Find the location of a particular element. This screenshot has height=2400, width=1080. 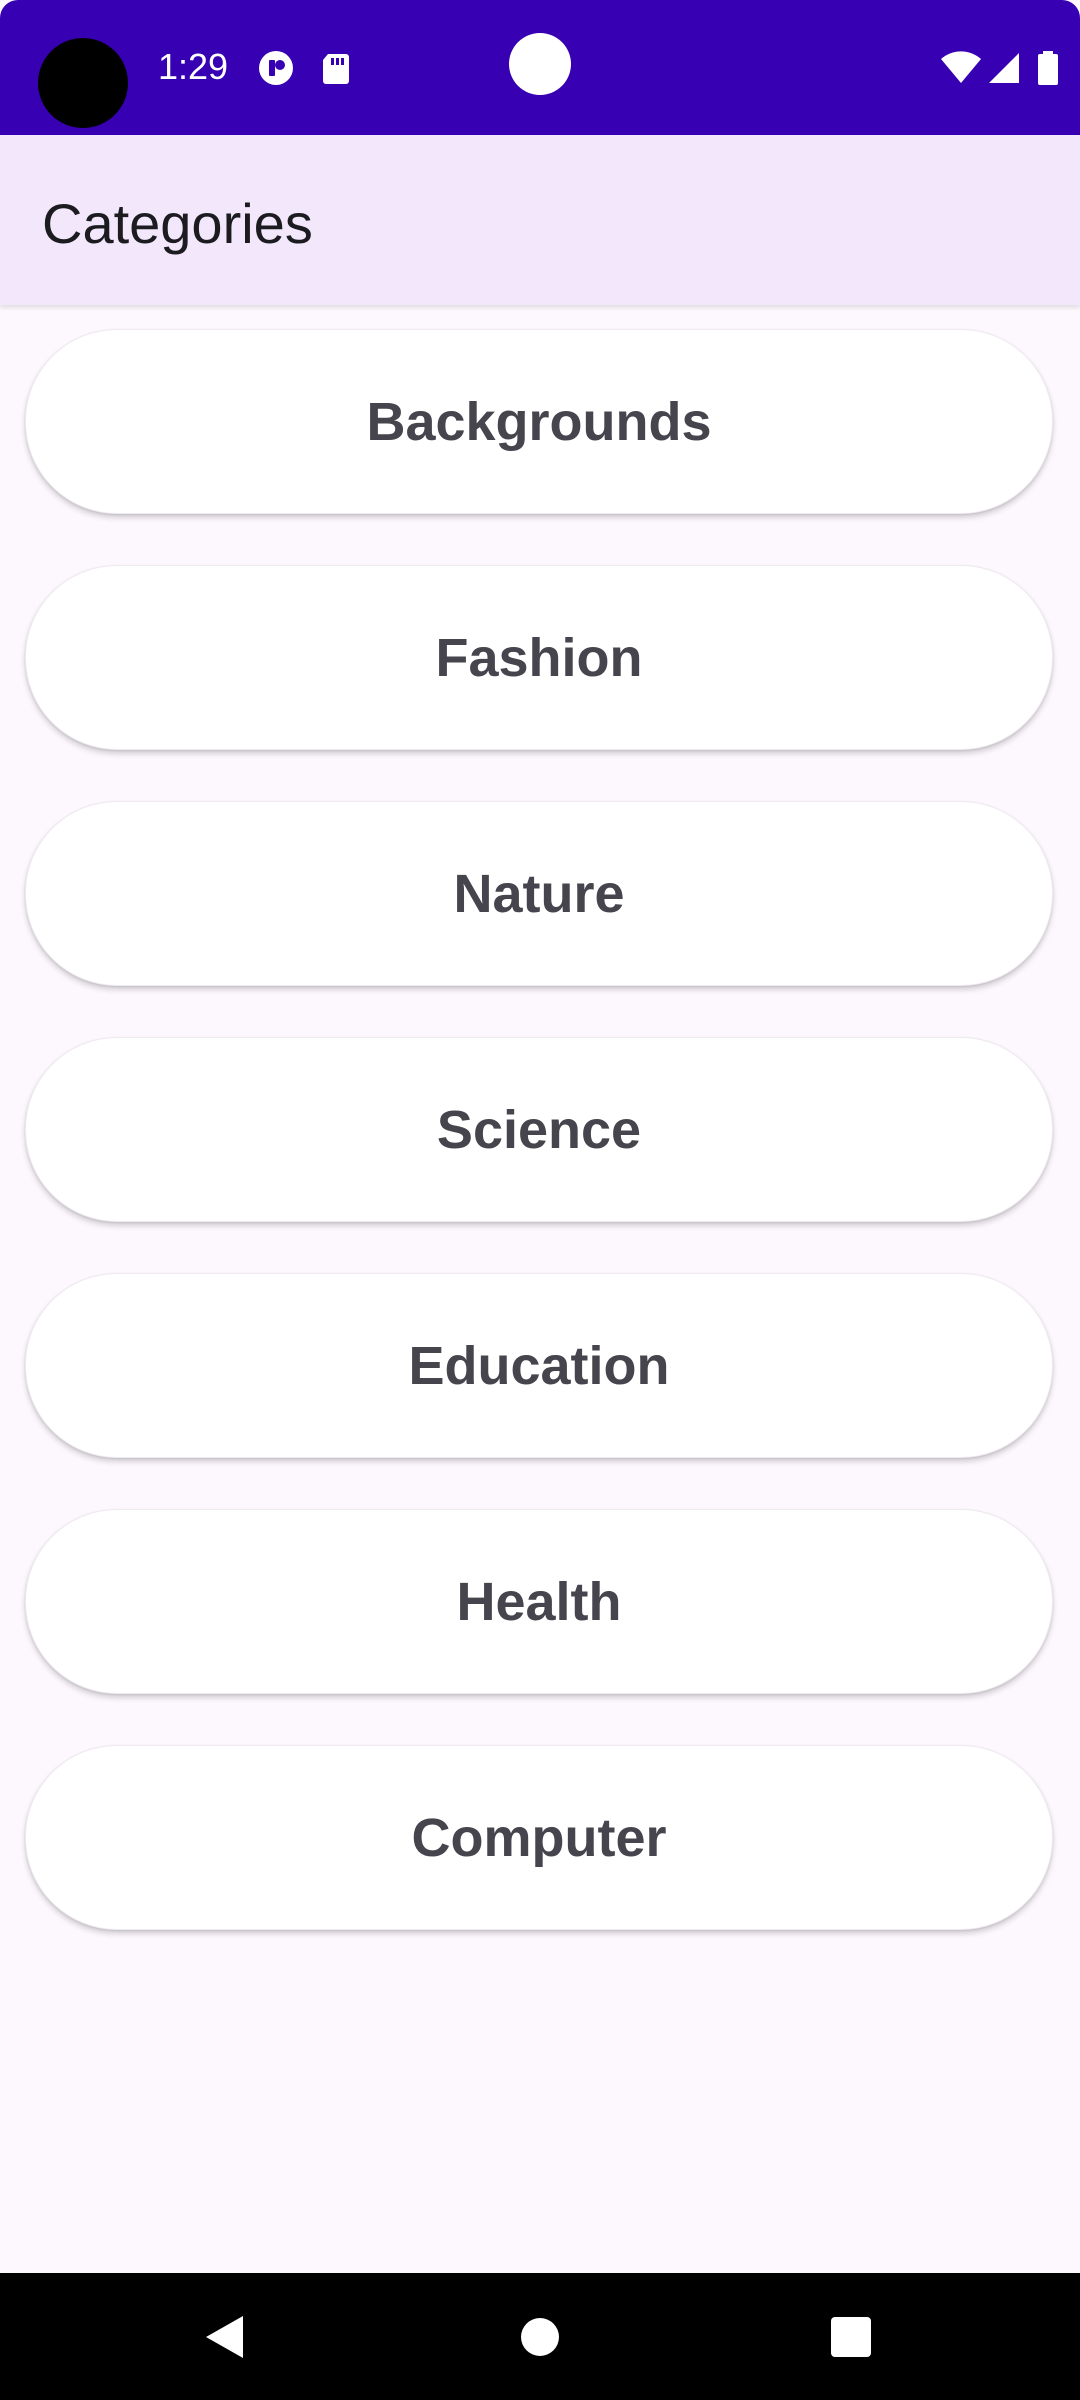

status-time: 1:29 is located at coordinates (193, 66).